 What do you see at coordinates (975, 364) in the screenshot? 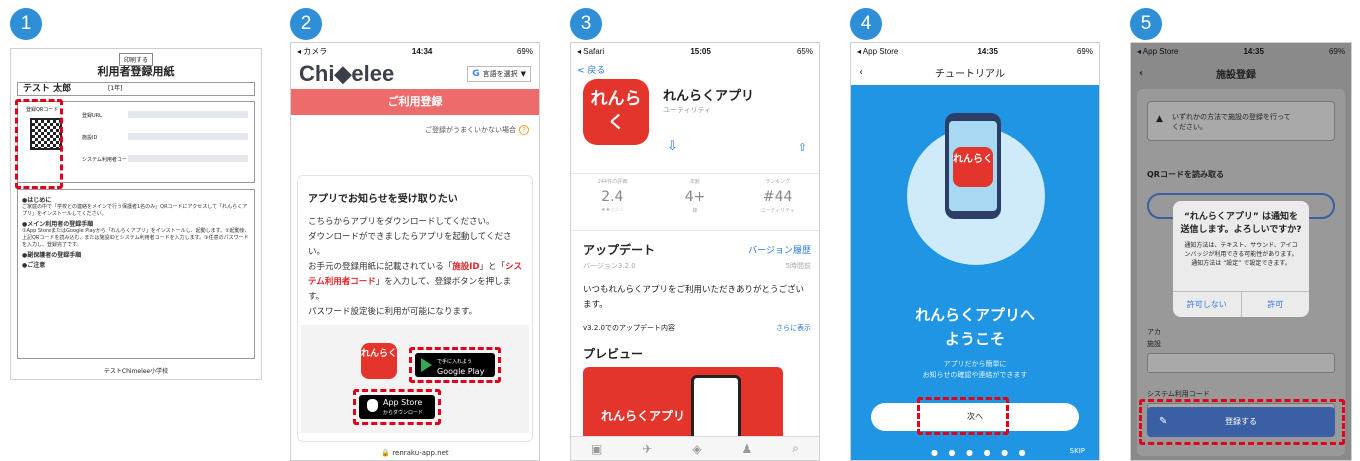
I see `sub-line-1: アプリだから簡単に` at bounding box center [975, 364].